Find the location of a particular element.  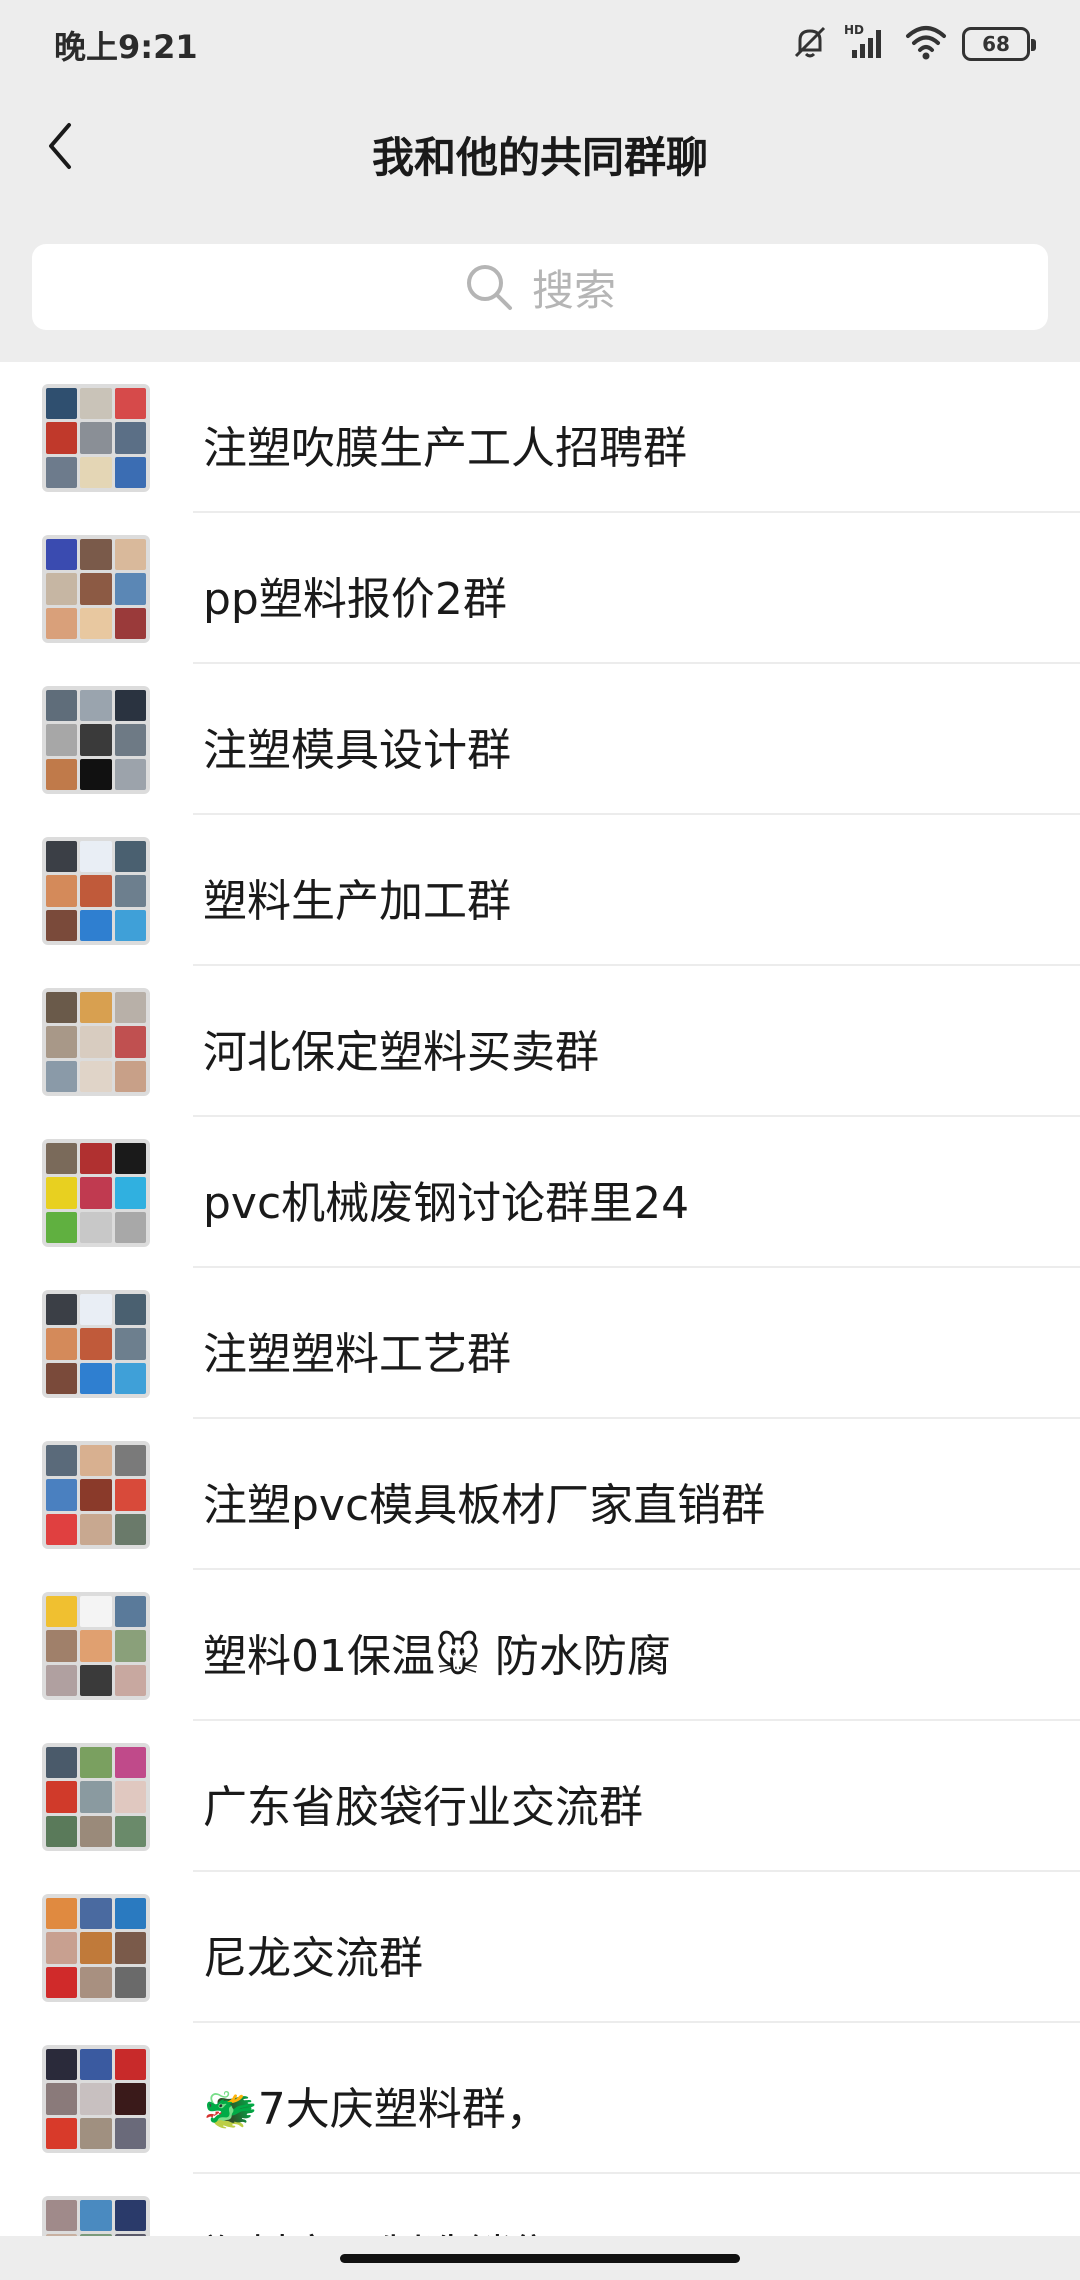

search-placeholder: 搜索 is located at coordinates (573, 290).